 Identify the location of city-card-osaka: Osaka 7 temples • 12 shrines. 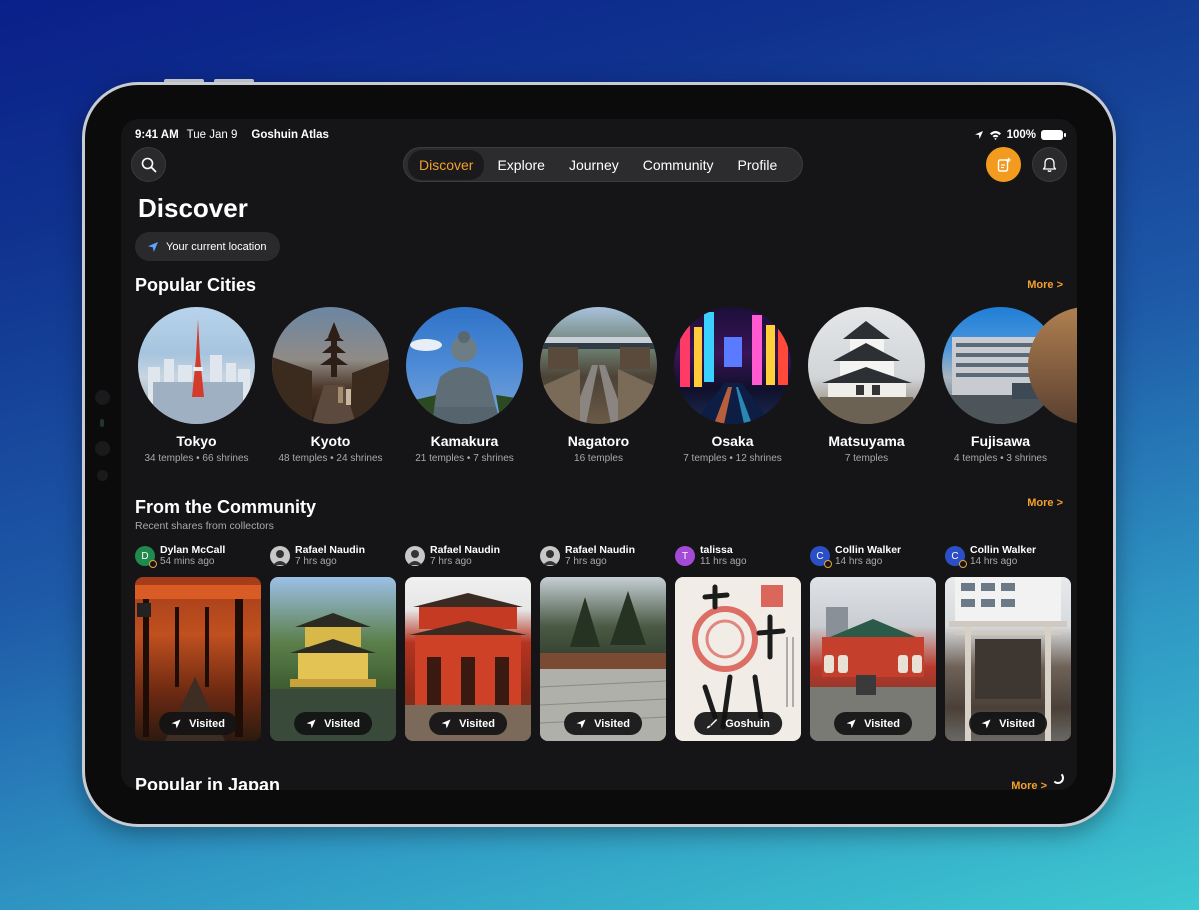
(732, 385).